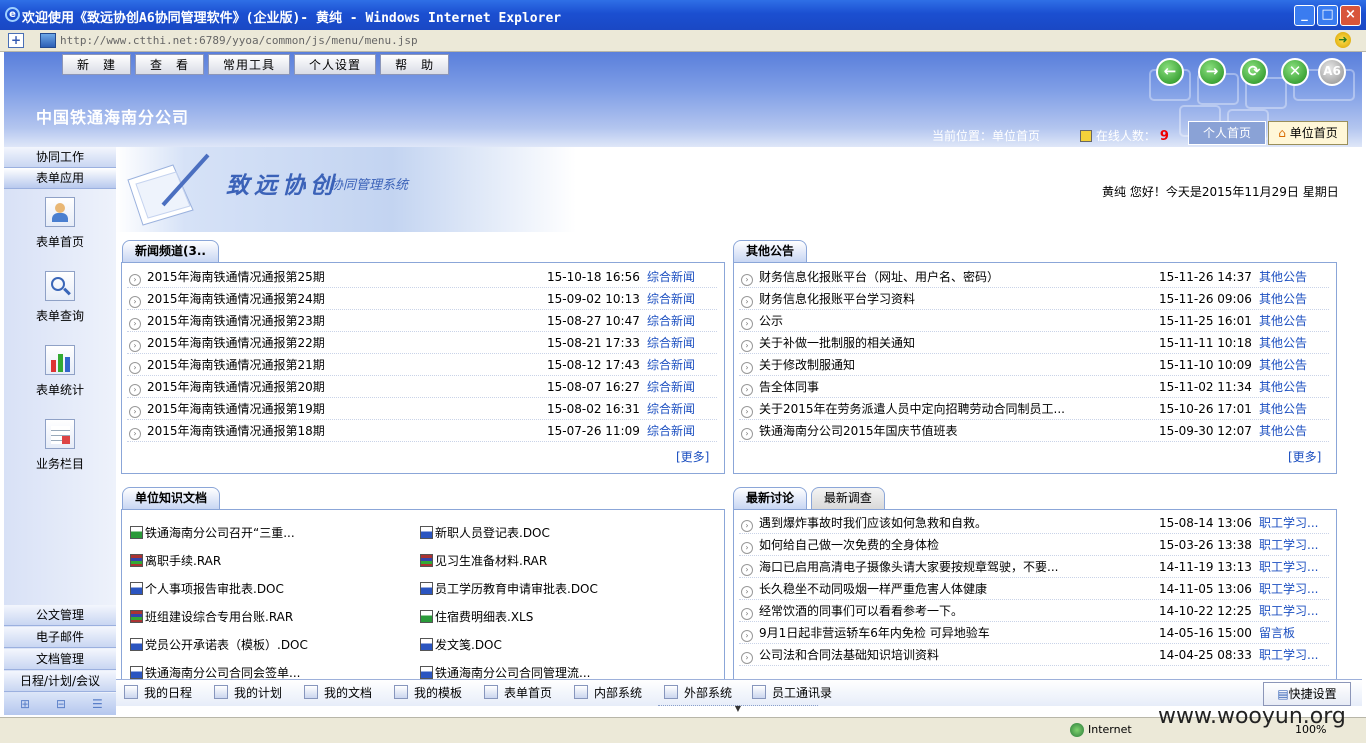  What do you see at coordinates (183, 561) in the screenshot?
I see `doc-name: 离职手续.RAR` at bounding box center [183, 561].